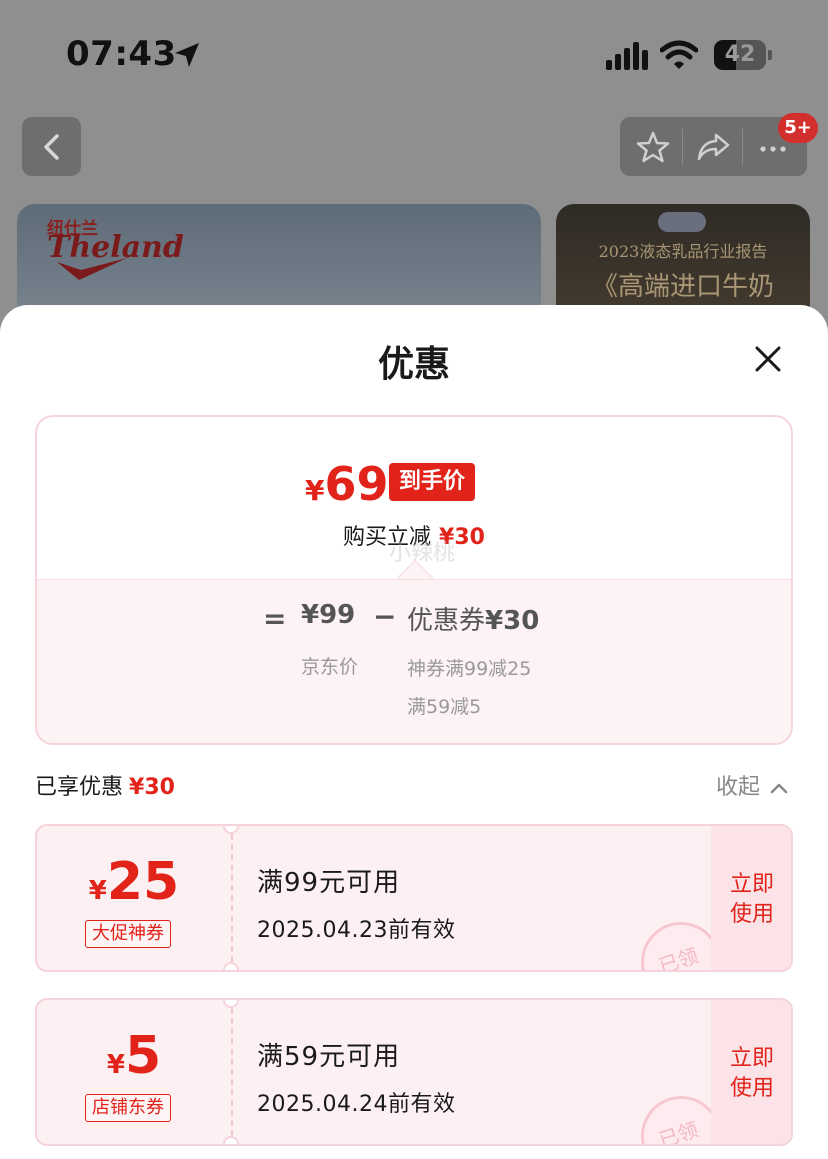 This screenshot has width=828, height=1159. Describe the element at coordinates (653, 147) in the screenshot. I see `star-favorite-icon` at that location.